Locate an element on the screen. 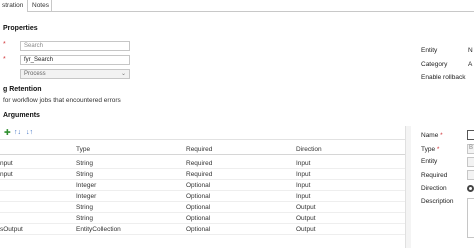 The width and height of the screenshot is (474, 248). detail-type-select: B is located at coordinates (470, 149).